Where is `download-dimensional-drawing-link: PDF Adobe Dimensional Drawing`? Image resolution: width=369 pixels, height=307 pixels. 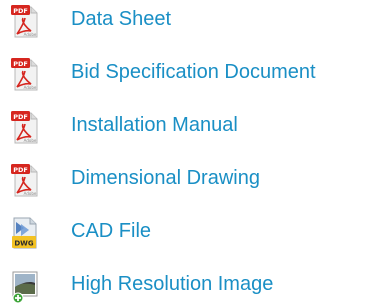
download-dimensional-drawing-link: PDF Adobe Dimensional Drawing is located at coordinates (184, 179).